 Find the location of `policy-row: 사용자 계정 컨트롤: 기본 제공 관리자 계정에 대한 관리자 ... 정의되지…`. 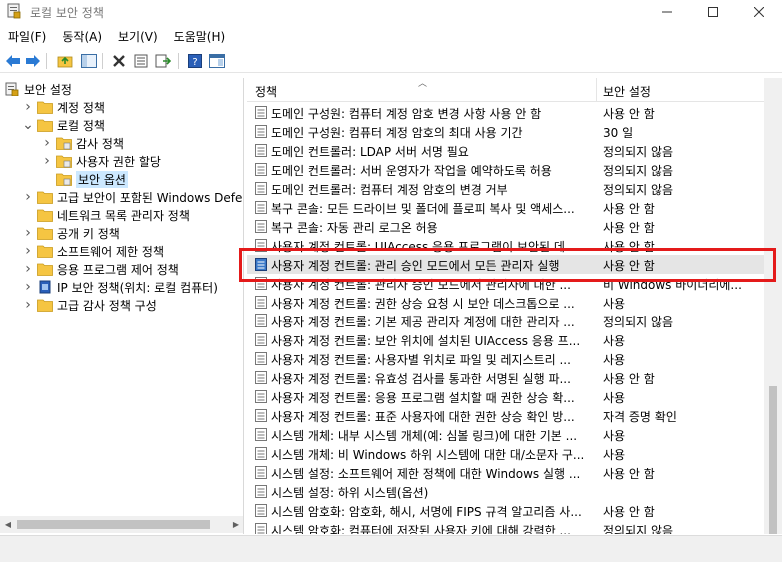

policy-row: 사용자 계정 컨트롤: 기본 제공 관리자 계정에 대한 관리자 ... 정의되지… is located at coordinates (512, 320).